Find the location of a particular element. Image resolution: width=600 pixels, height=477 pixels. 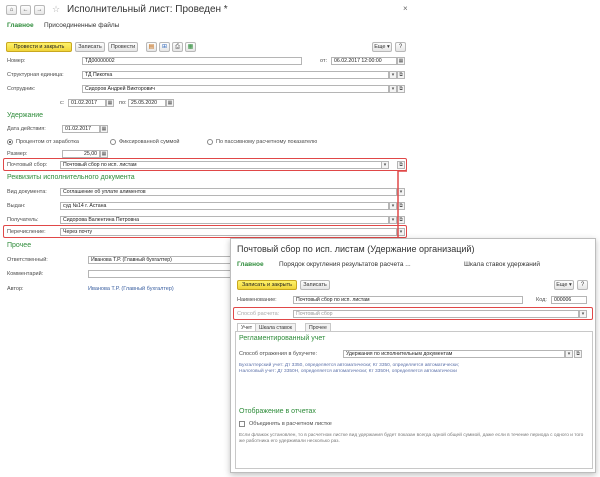

reflect-dropdown-icon: ▾ is located at coordinates (569, 354).